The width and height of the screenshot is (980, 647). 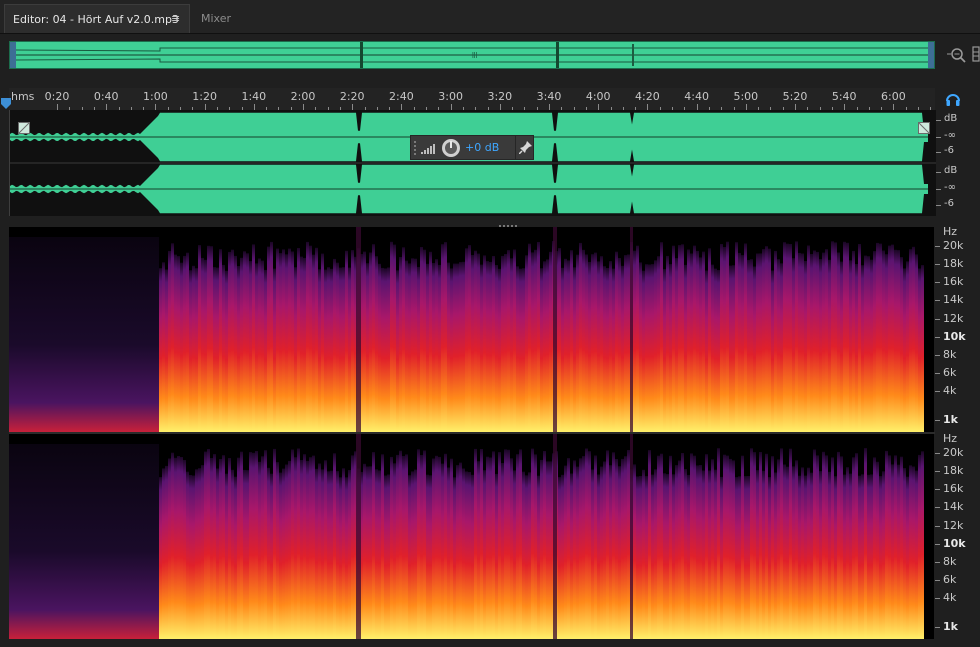 What do you see at coordinates (844, 96) in the screenshot?
I see `ruler-tick-label: 5:40` at bounding box center [844, 96].